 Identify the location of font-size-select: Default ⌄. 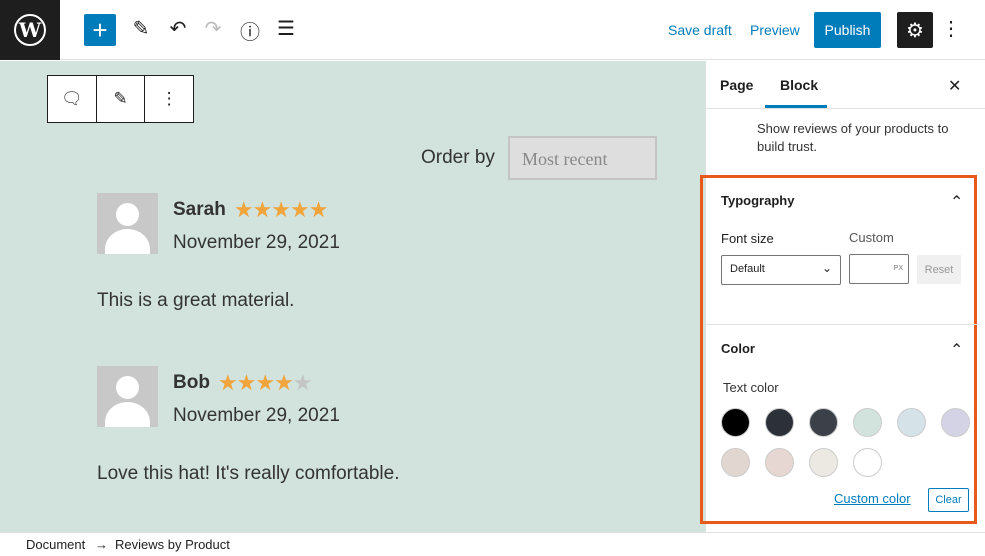
(781, 270).